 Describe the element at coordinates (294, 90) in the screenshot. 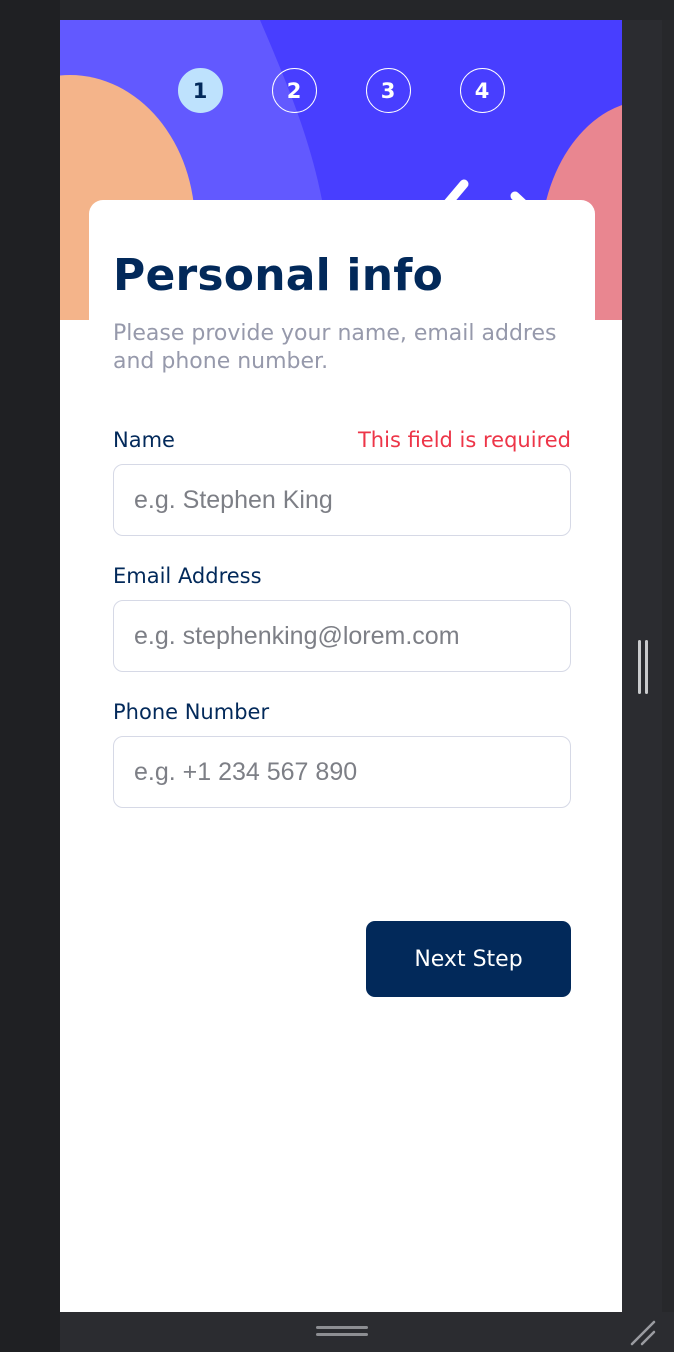

I see `step-2-indicator: 2` at that location.